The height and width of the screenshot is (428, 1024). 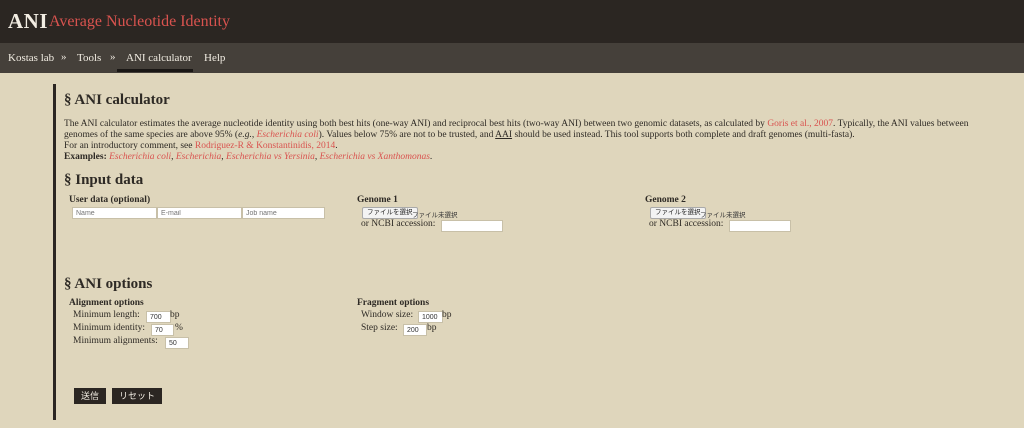 What do you see at coordinates (31, 58) in the screenshot?
I see `nav-item-kostas-lab: Kostas lab` at bounding box center [31, 58].